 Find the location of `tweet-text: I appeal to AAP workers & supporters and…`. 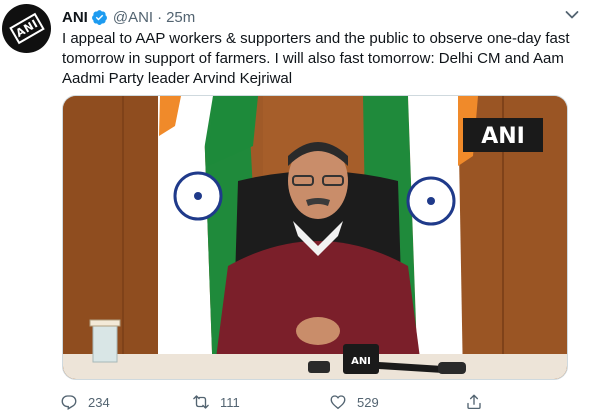

tweet-text: I appeal to AAP workers & supporters and… is located at coordinates (316, 58).